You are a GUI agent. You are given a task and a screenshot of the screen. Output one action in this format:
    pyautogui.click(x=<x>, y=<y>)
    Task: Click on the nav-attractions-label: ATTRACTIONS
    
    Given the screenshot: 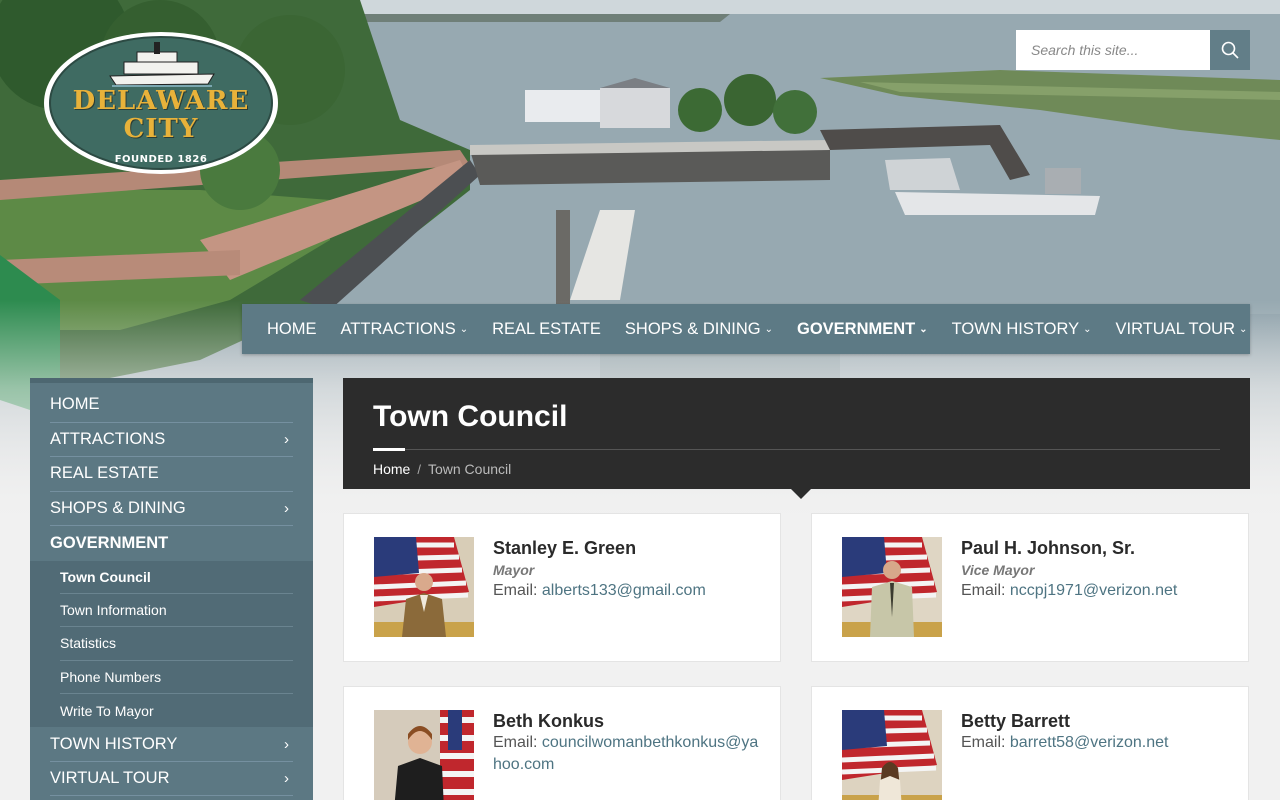 What is the action you would take?
    pyautogui.click(x=398, y=328)
    